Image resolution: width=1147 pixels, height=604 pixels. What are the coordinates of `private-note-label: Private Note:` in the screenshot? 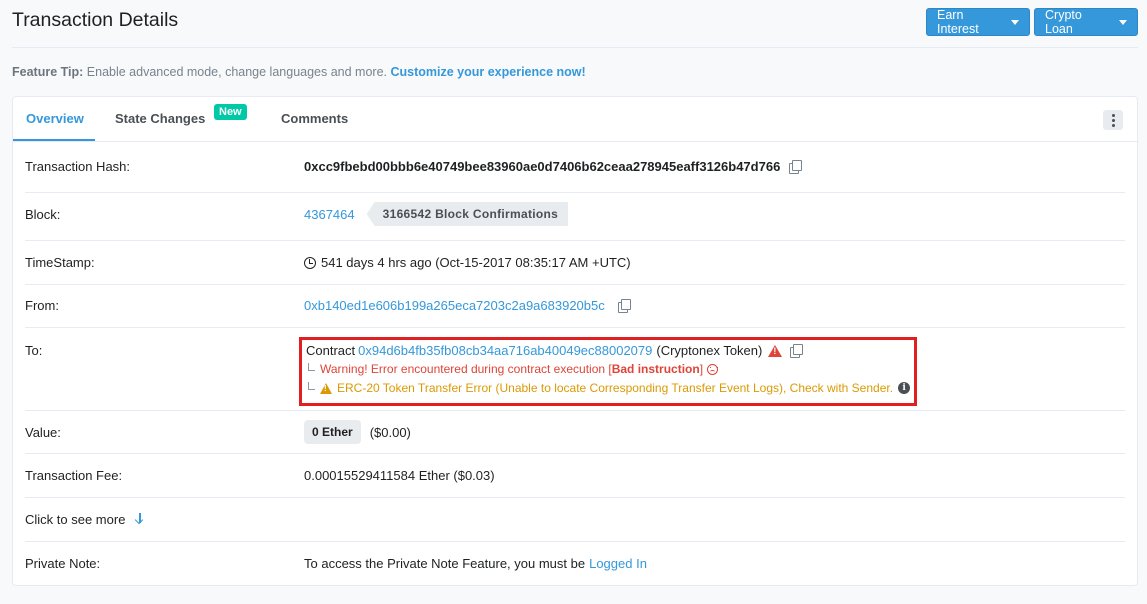 It's located at (63, 563).